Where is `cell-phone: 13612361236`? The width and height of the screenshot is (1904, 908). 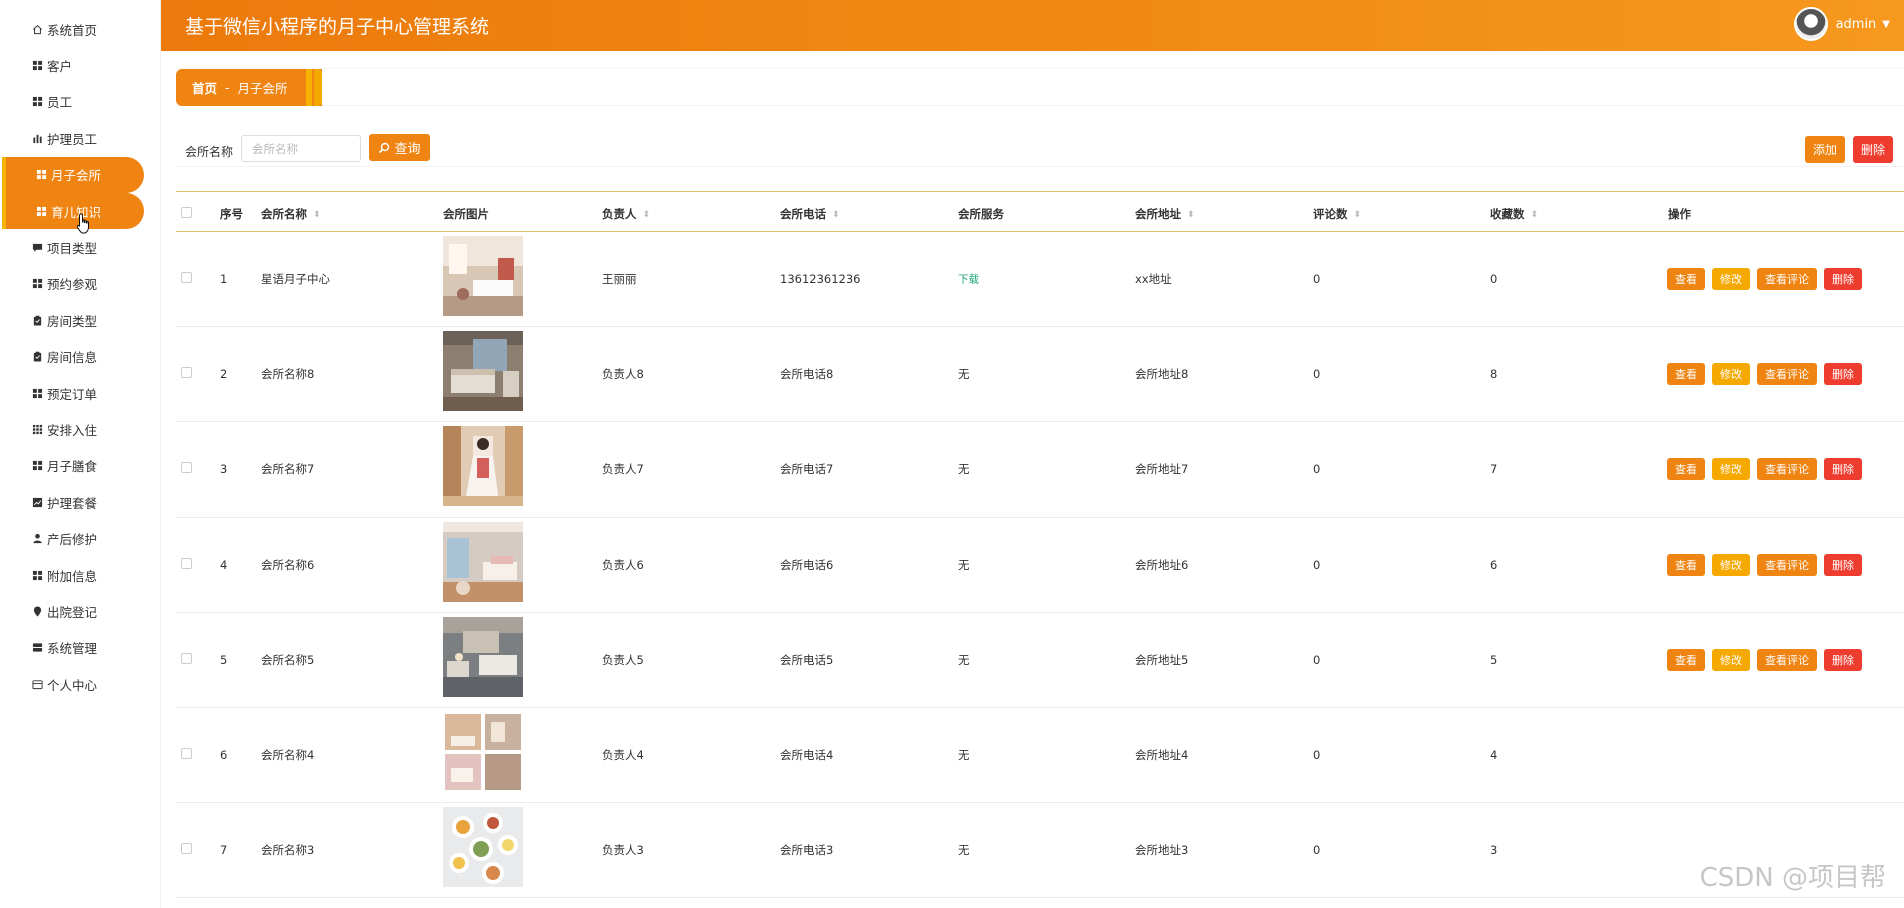 cell-phone: 13612361236 is located at coordinates (820, 279).